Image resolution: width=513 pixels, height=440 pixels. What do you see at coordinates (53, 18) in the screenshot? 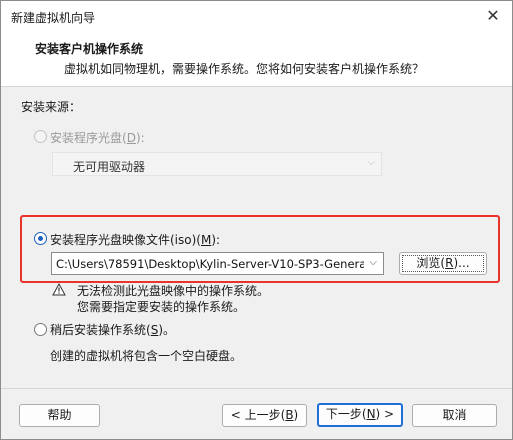
I see `window-title: 新建虚拟机向导` at bounding box center [53, 18].